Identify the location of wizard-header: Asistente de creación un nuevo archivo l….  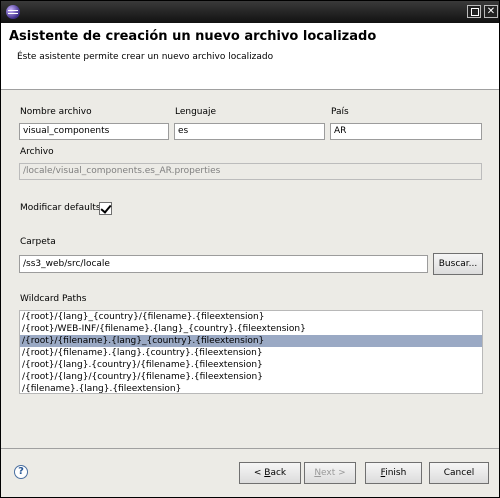
(250, 56).